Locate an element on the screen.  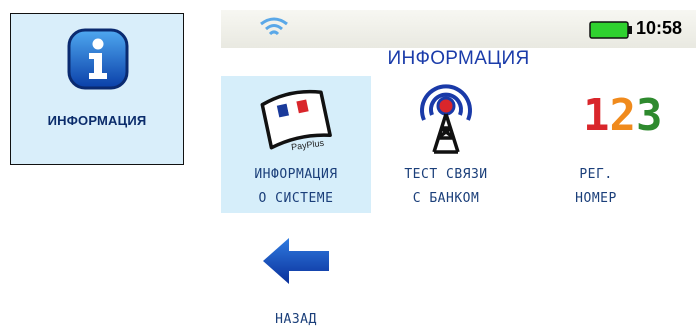
tile-bank-connection-test-line1: ТЕСТ СВЯЗИ is located at coordinates (446, 174).